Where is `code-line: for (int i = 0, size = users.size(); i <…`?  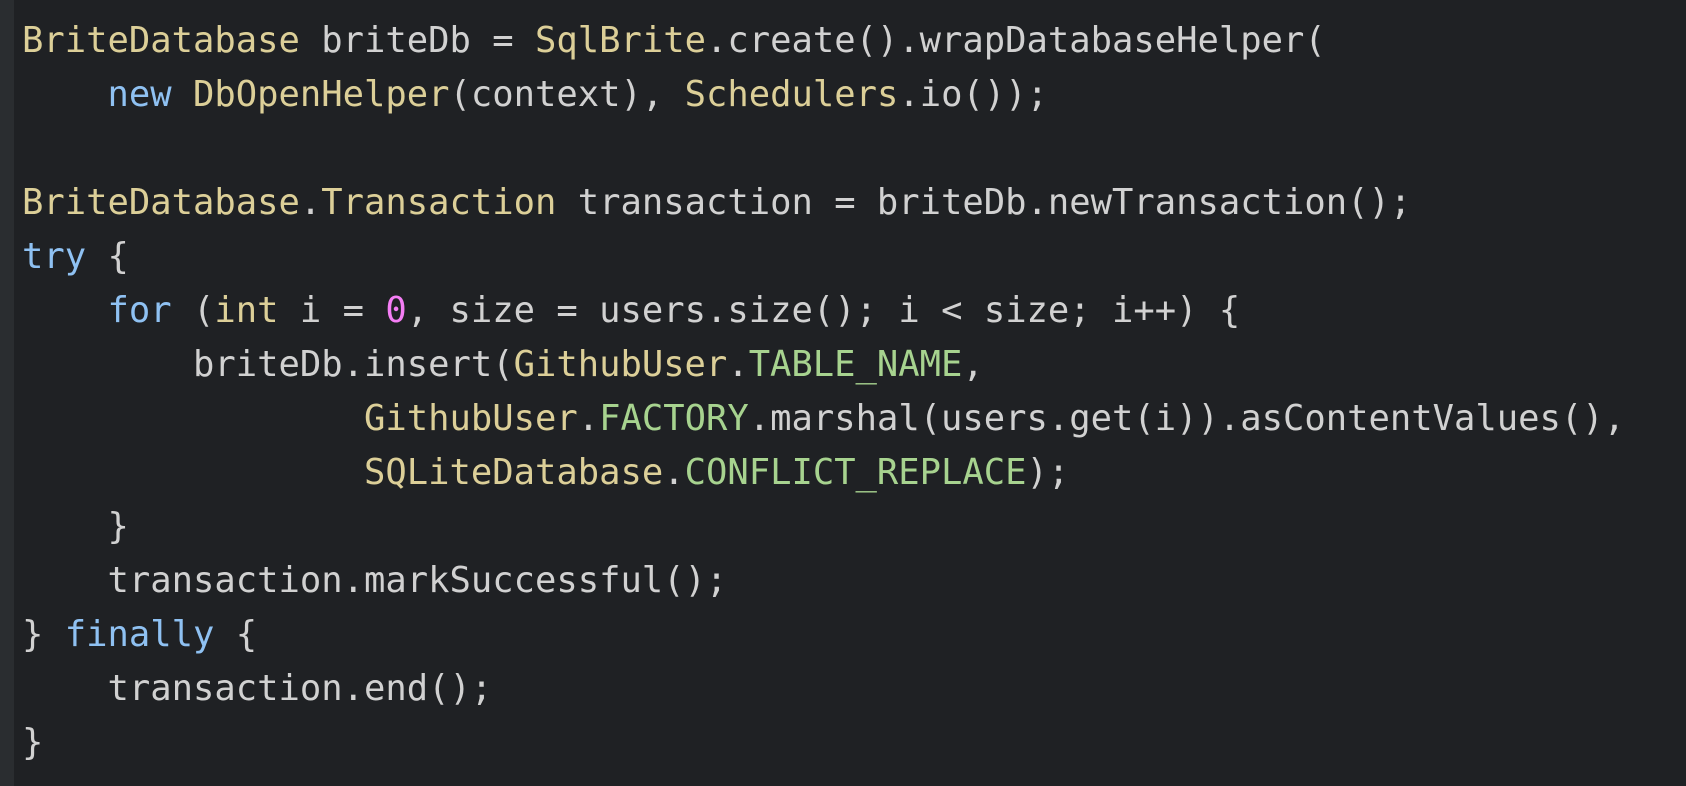
code-line: for (int i = 0, size = users.size(); i <… is located at coordinates (823, 311).